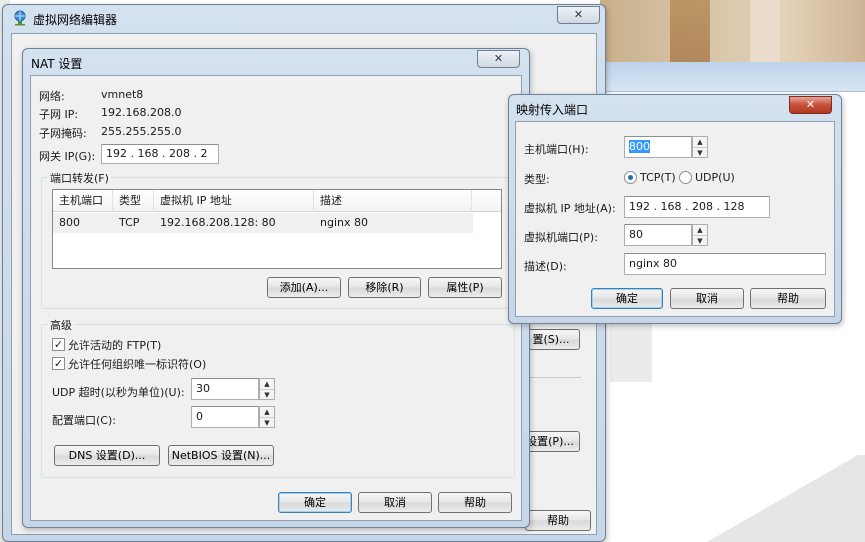 This screenshot has height=542, width=865. I want to click on dialog-title: NAT 设置, so click(57, 64).